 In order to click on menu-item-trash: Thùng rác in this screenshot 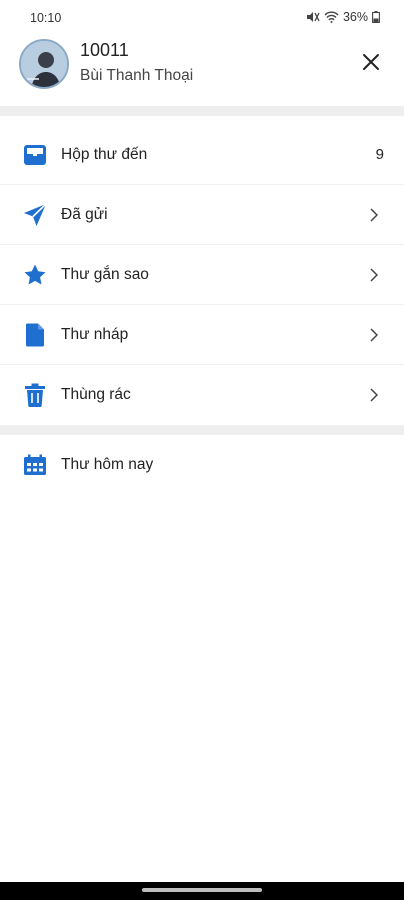, I will do `click(202, 395)`.